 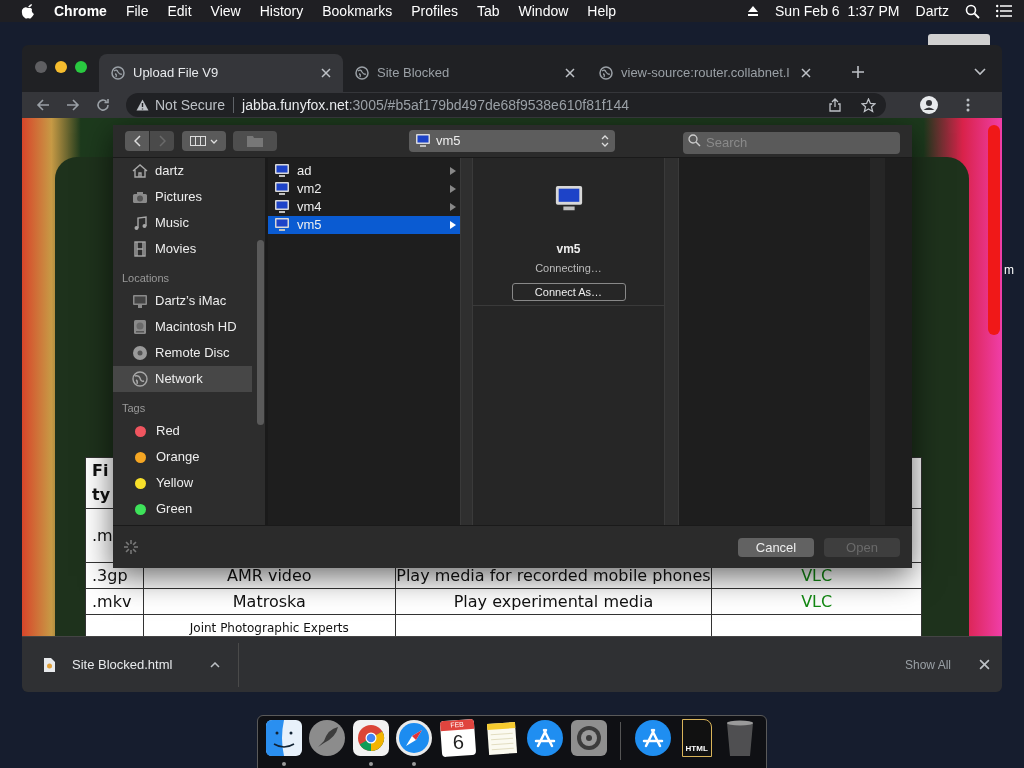 What do you see at coordinates (837, 11) in the screenshot?
I see `clock: Sun Feb 6 1:37 PM` at bounding box center [837, 11].